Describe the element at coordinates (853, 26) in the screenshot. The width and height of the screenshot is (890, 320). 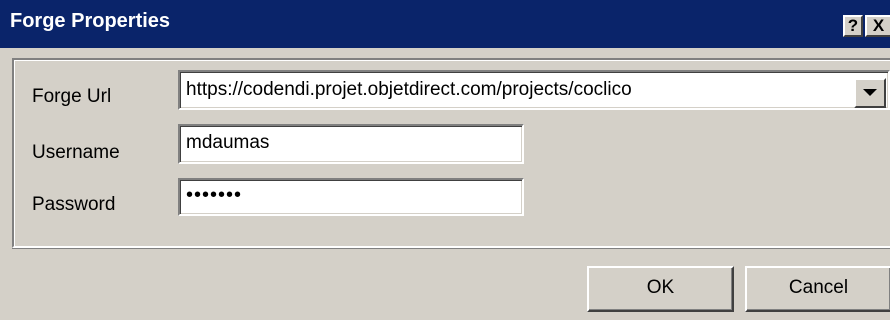
I see `help-icon: ?` at that location.